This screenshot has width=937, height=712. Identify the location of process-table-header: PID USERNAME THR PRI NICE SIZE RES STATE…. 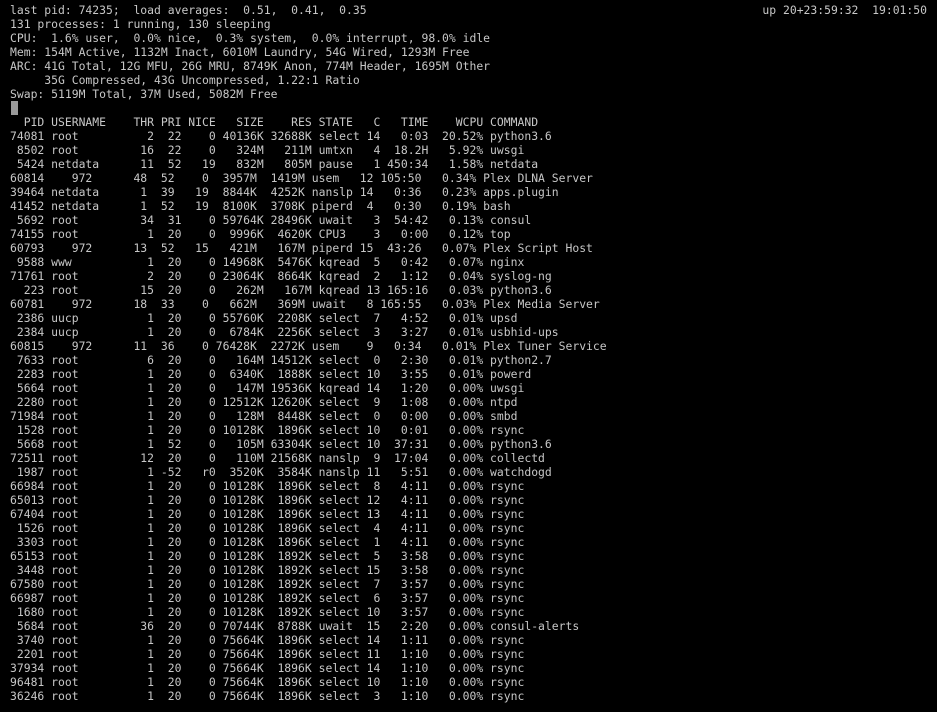
(274, 122).